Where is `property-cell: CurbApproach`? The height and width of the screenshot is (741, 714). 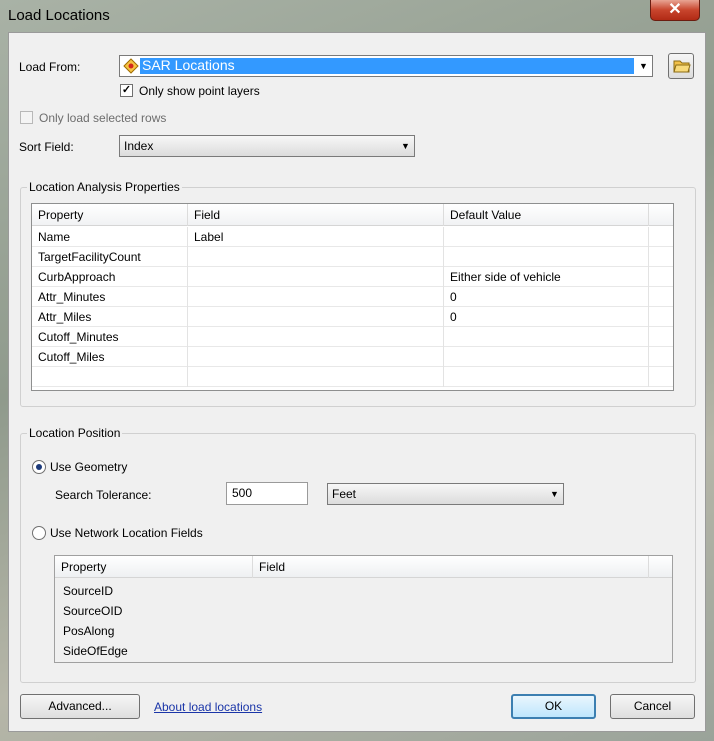
property-cell: CurbApproach is located at coordinates (110, 277).